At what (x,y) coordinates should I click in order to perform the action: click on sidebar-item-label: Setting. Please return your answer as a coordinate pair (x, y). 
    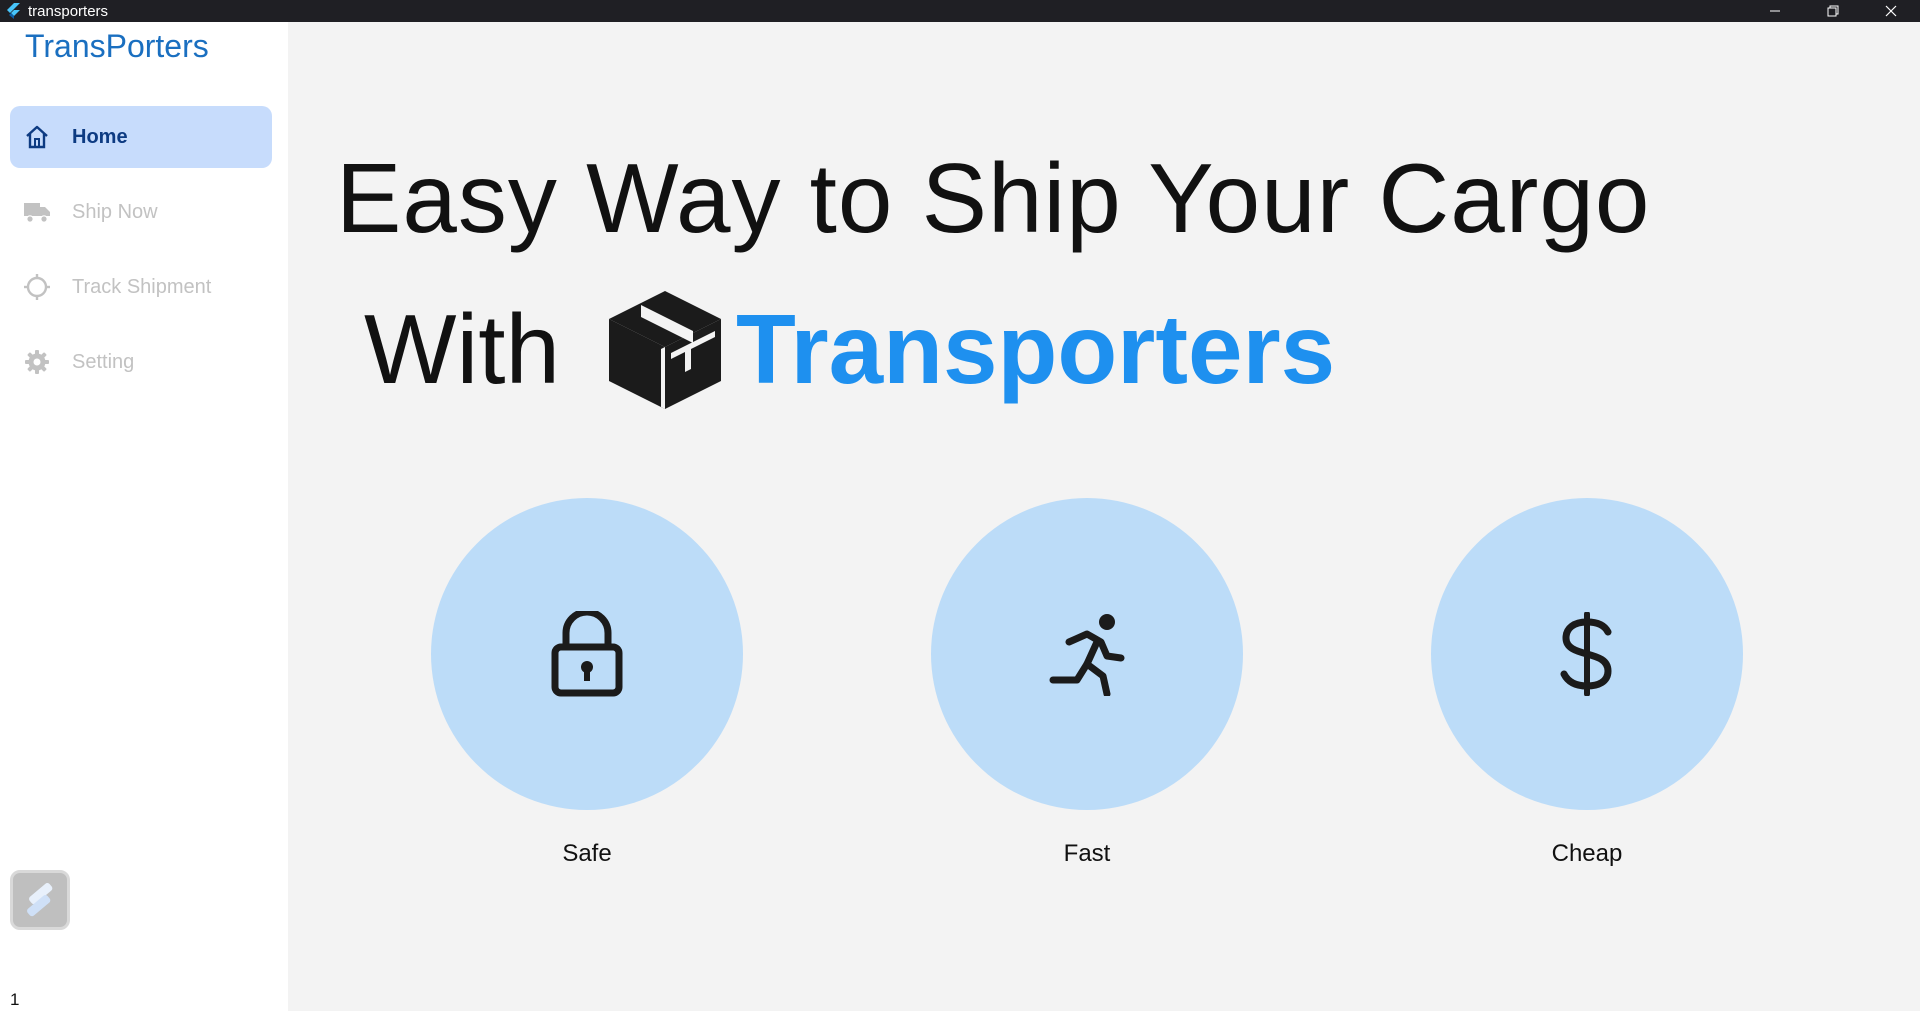
    Looking at the image, I should click on (103, 361).